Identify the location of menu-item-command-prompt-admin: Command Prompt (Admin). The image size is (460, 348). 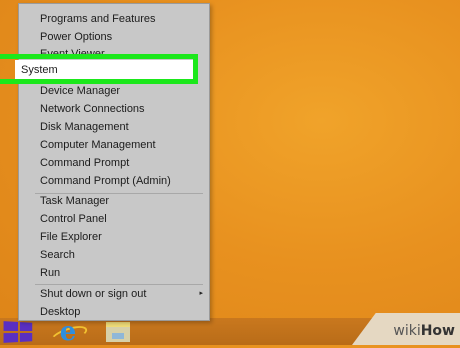
(114, 181).